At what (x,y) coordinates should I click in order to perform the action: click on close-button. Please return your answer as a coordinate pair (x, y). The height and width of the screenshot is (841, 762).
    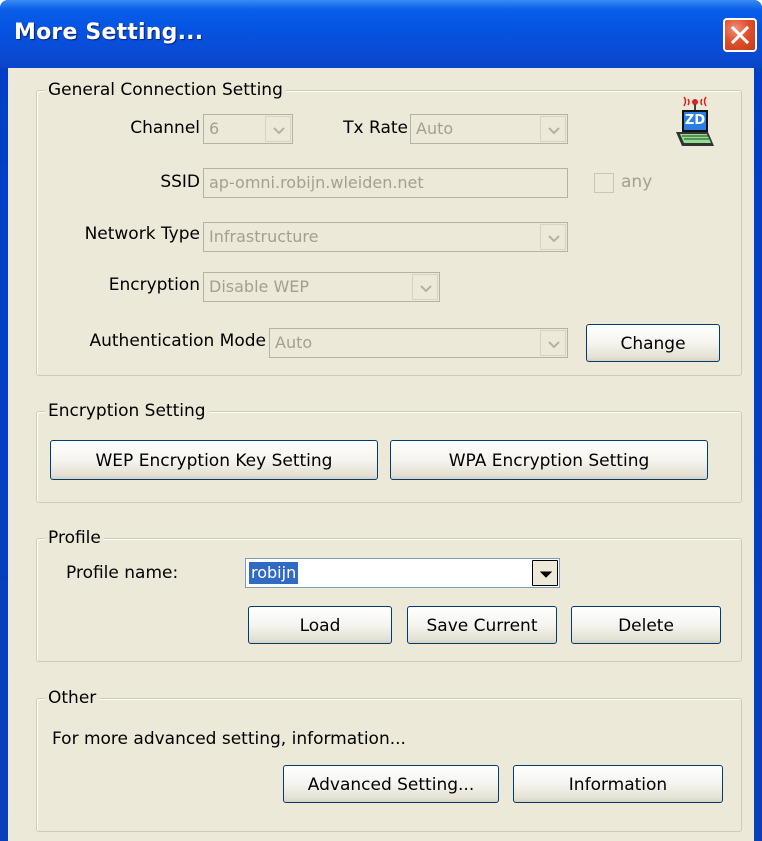
    Looking at the image, I should click on (740, 35).